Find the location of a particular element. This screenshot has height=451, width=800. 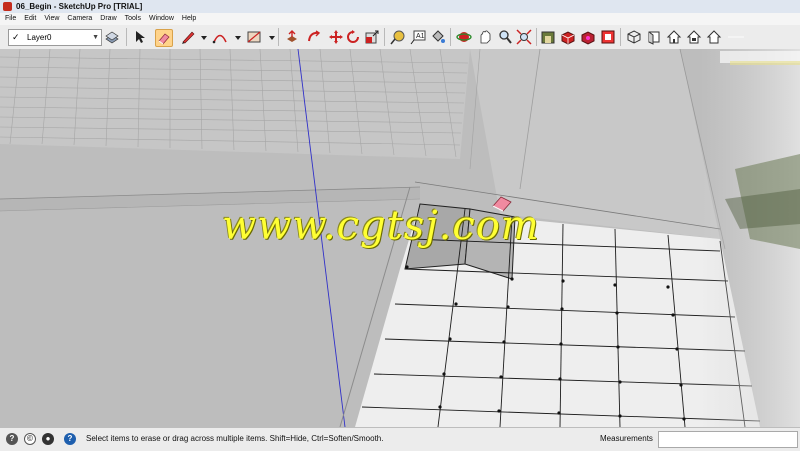

eraser-tool-button is located at coordinates (164, 38).